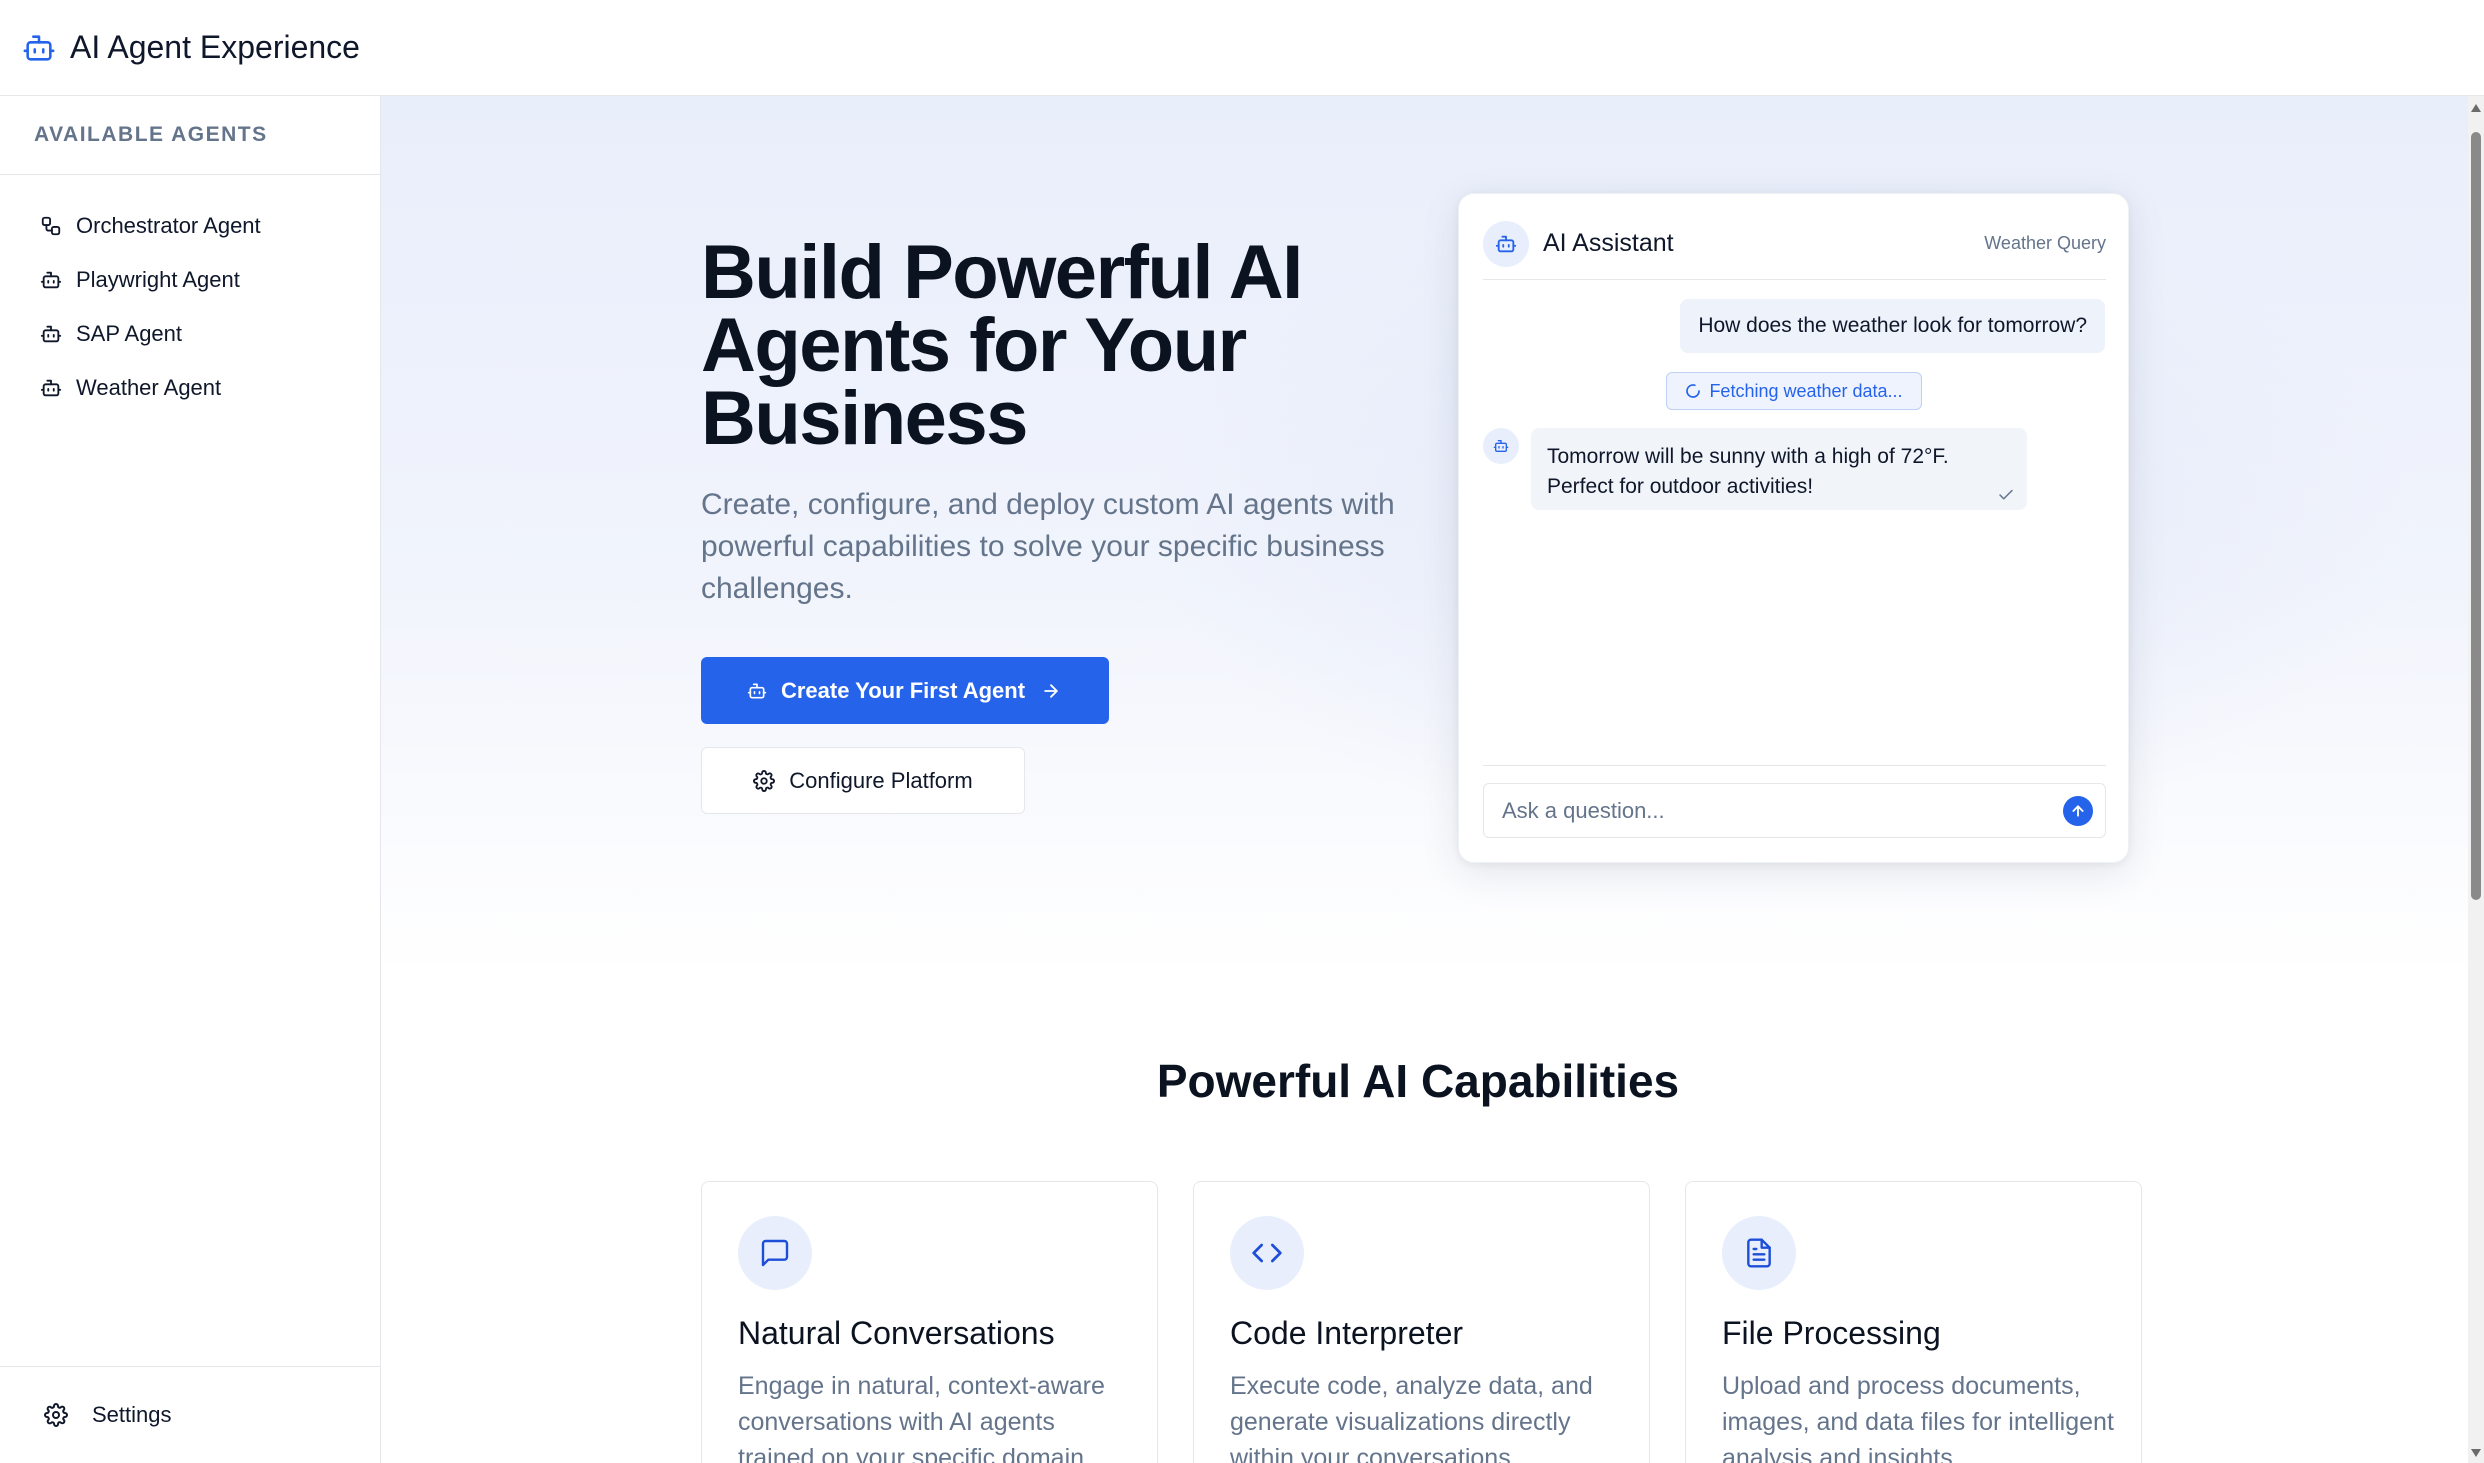 The height and width of the screenshot is (1463, 2484). What do you see at coordinates (1794, 249) in the screenshot?
I see `chat-header: AI Assistant Weather Query` at bounding box center [1794, 249].